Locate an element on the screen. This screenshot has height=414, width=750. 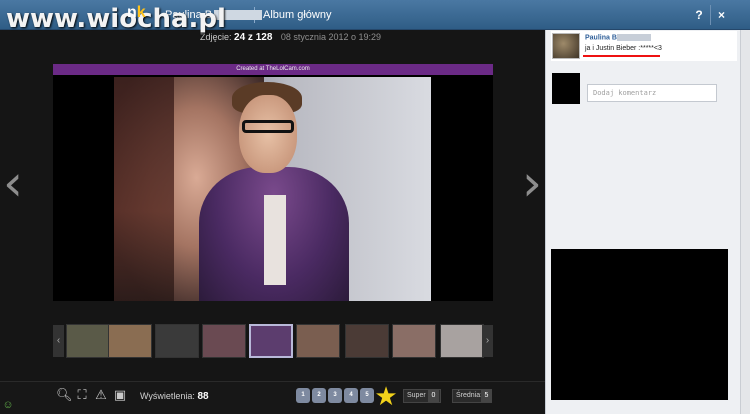
caption-author-redaction is located at coordinates (633, 37).